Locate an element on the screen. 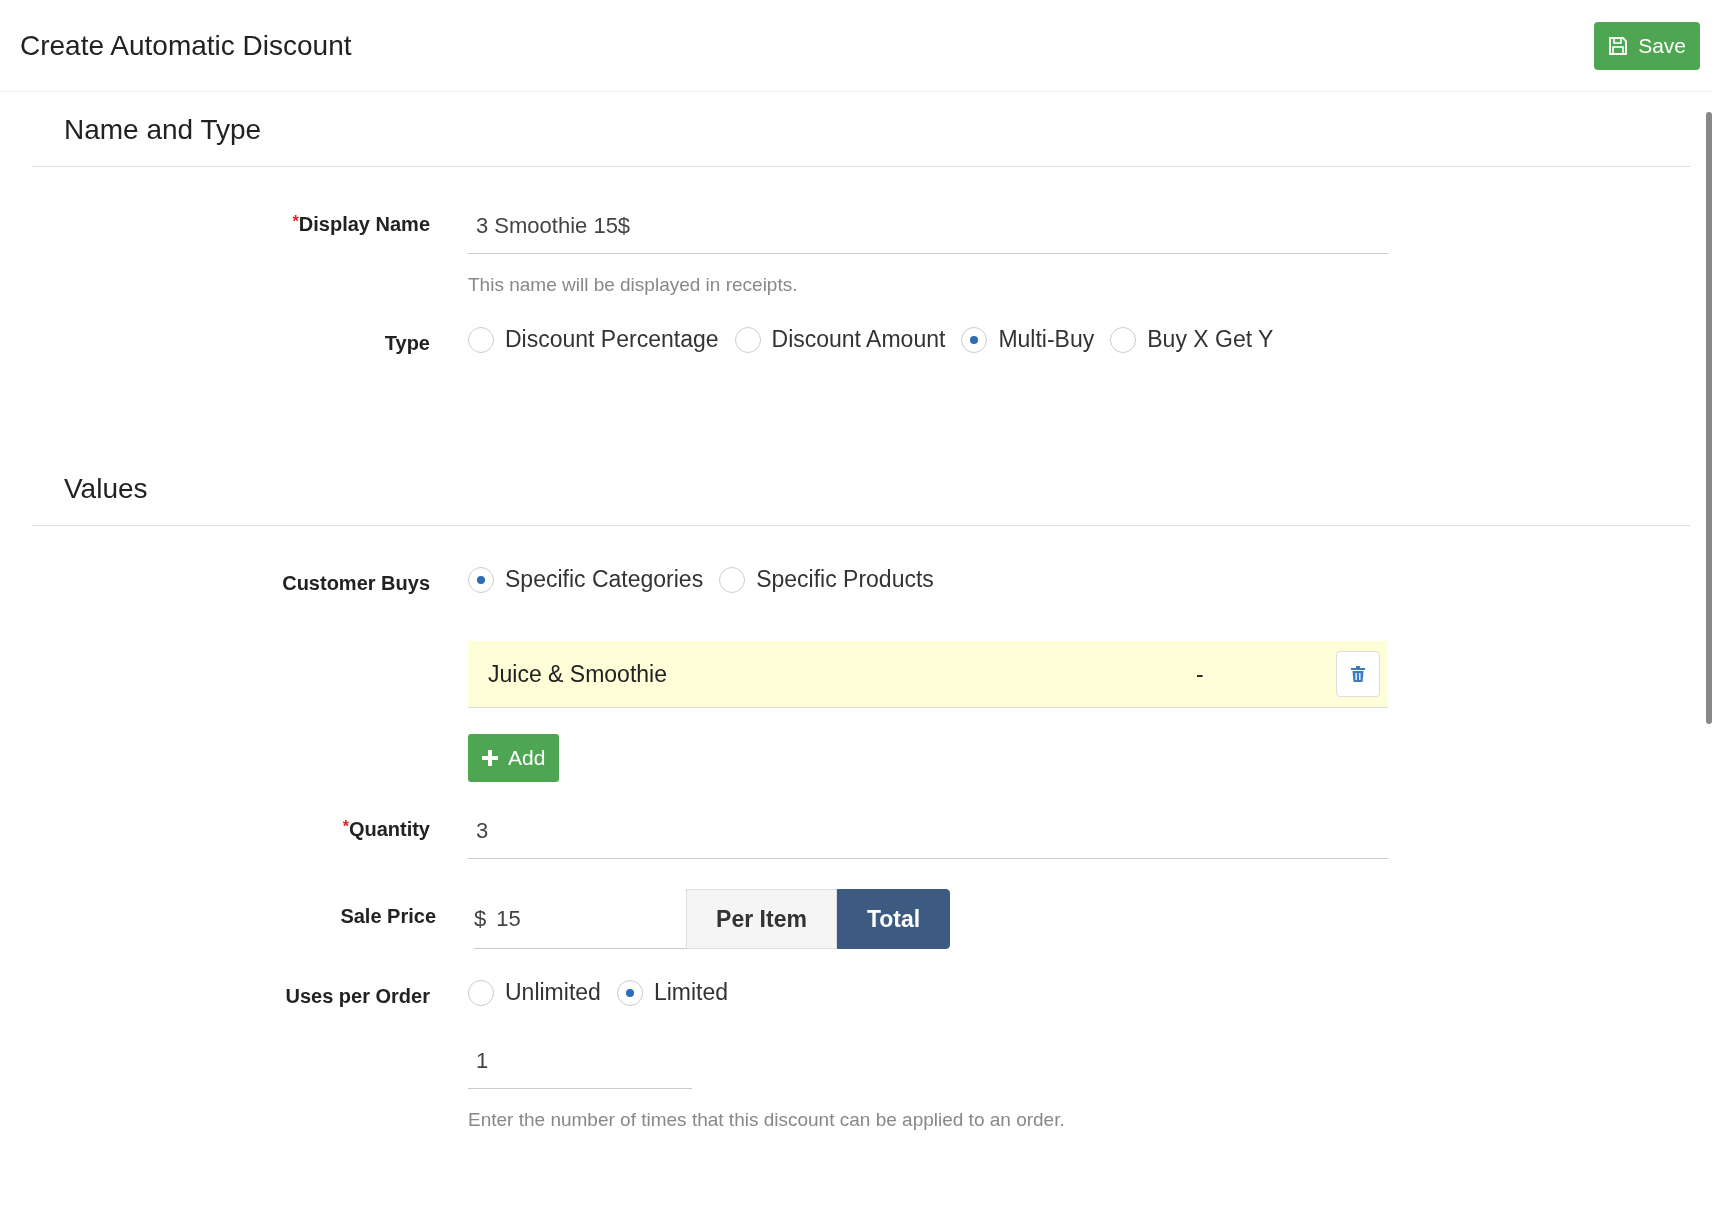 This screenshot has width=1712, height=1214. radio-option: Multi-Buy is located at coordinates (1028, 339).